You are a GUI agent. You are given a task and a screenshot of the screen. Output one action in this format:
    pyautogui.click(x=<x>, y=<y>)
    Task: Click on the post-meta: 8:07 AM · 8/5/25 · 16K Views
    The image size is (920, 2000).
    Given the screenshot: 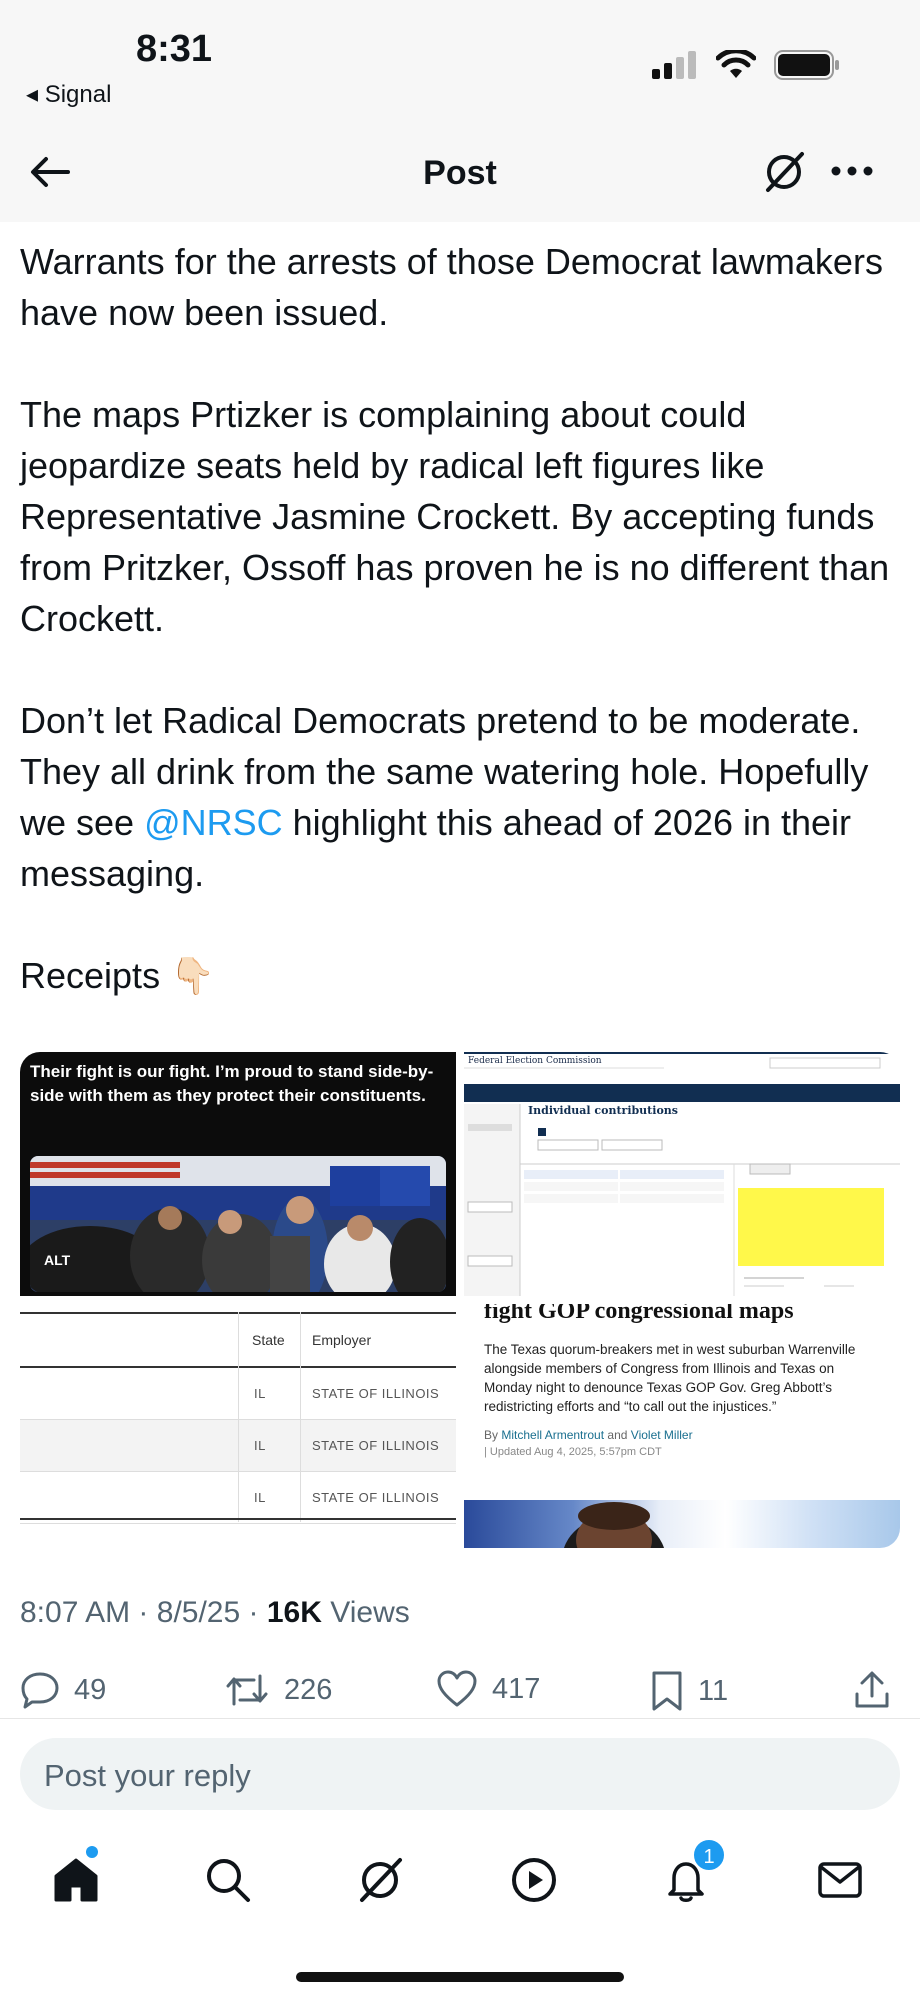 What is the action you would take?
    pyautogui.click(x=215, y=1613)
    